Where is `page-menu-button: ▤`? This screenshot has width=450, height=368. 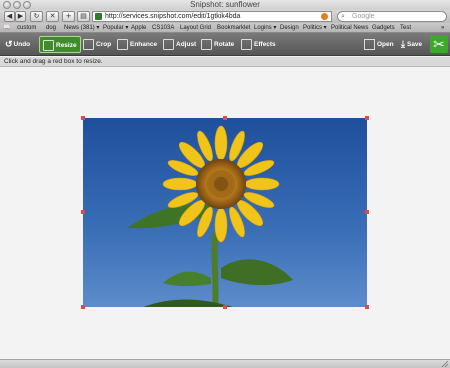 page-menu-button: ▤ is located at coordinates (83, 16).